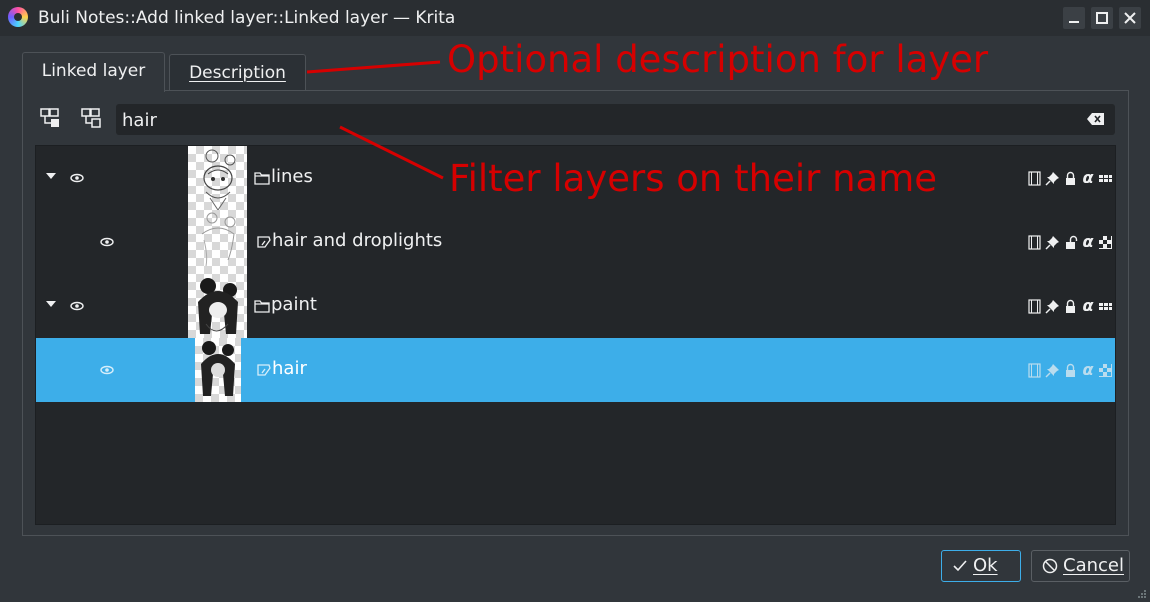 This screenshot has height=602, width=1150. I want to click on layer-name: lines, so click(292, 176).